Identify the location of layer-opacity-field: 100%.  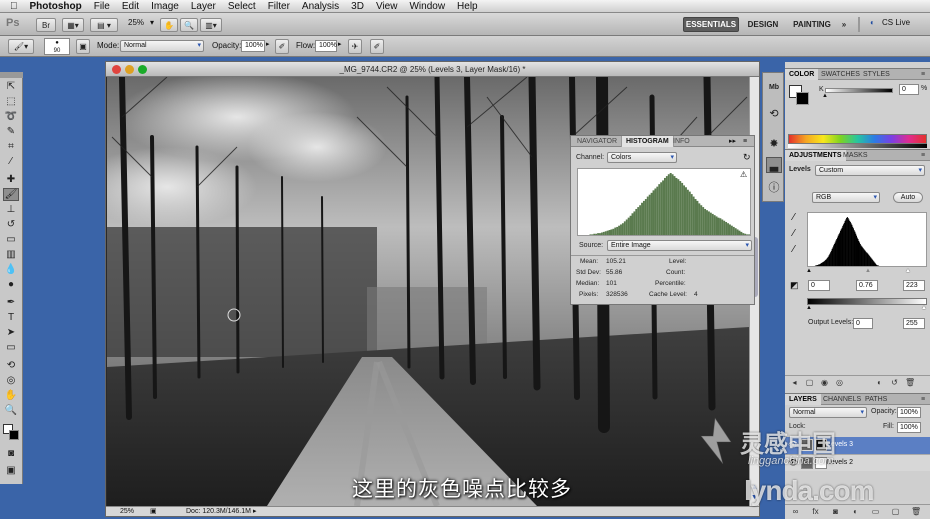
(909, 412).